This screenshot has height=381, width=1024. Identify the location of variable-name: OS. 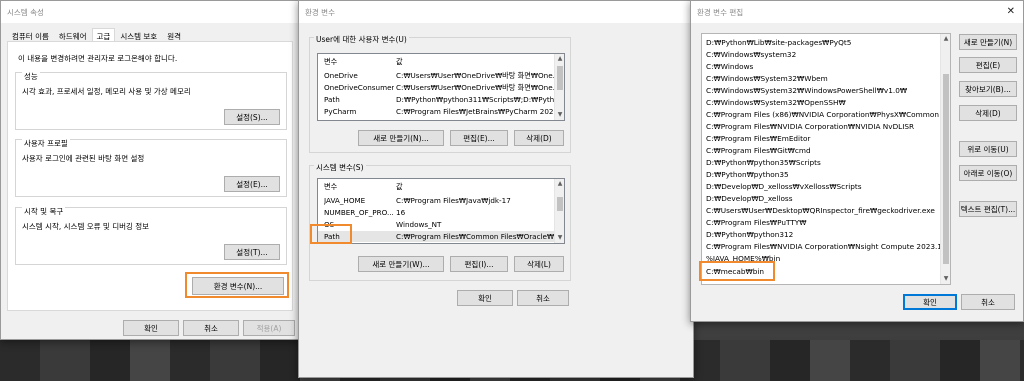
(329, 224).